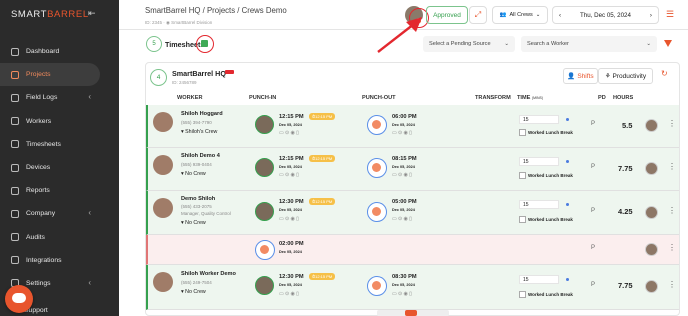  Describe the element at coordinates (478, 15) in the screenshot. I see `expand-icon: ⤢` at that location.